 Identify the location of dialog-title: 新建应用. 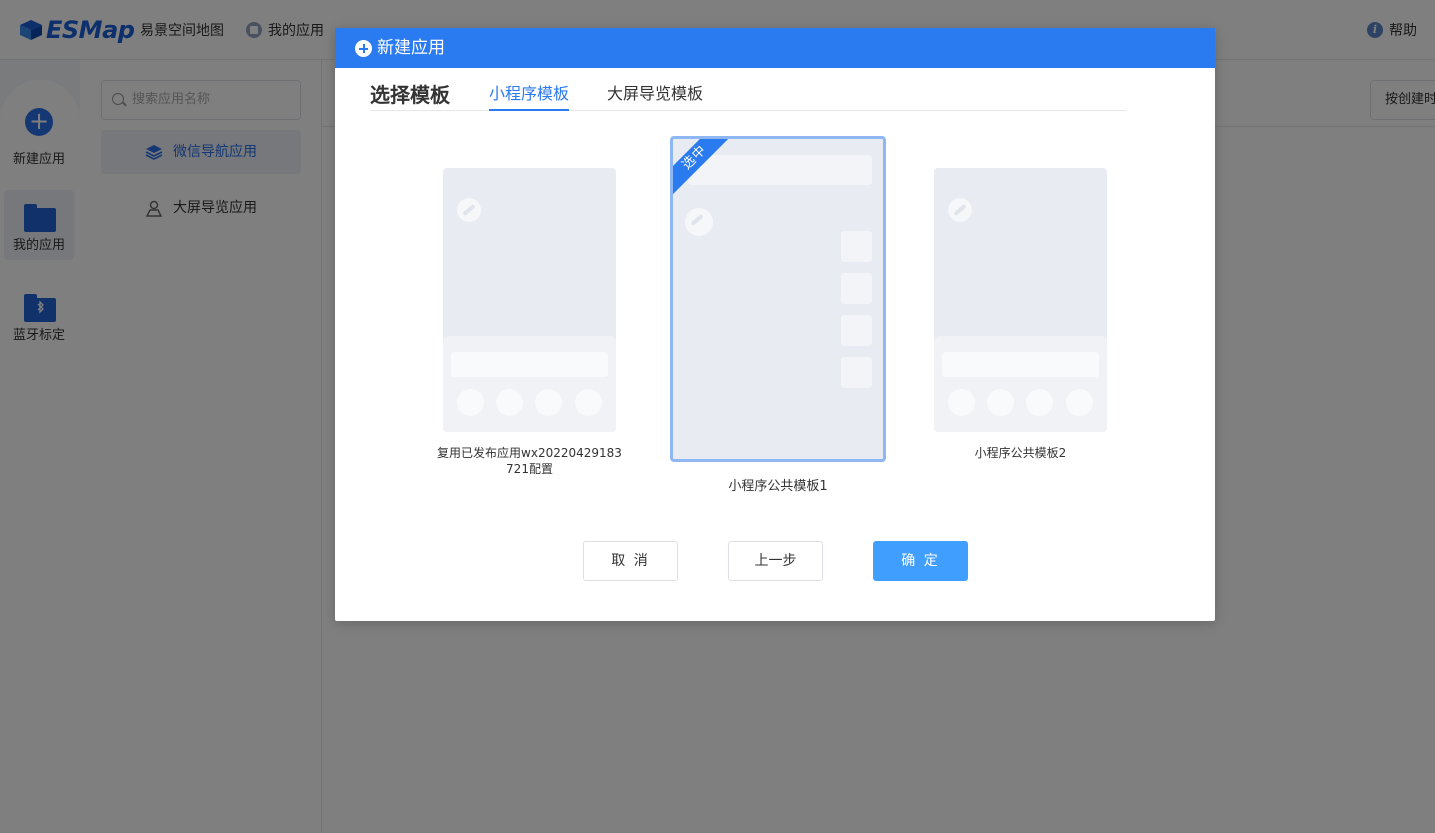
(411, 48).